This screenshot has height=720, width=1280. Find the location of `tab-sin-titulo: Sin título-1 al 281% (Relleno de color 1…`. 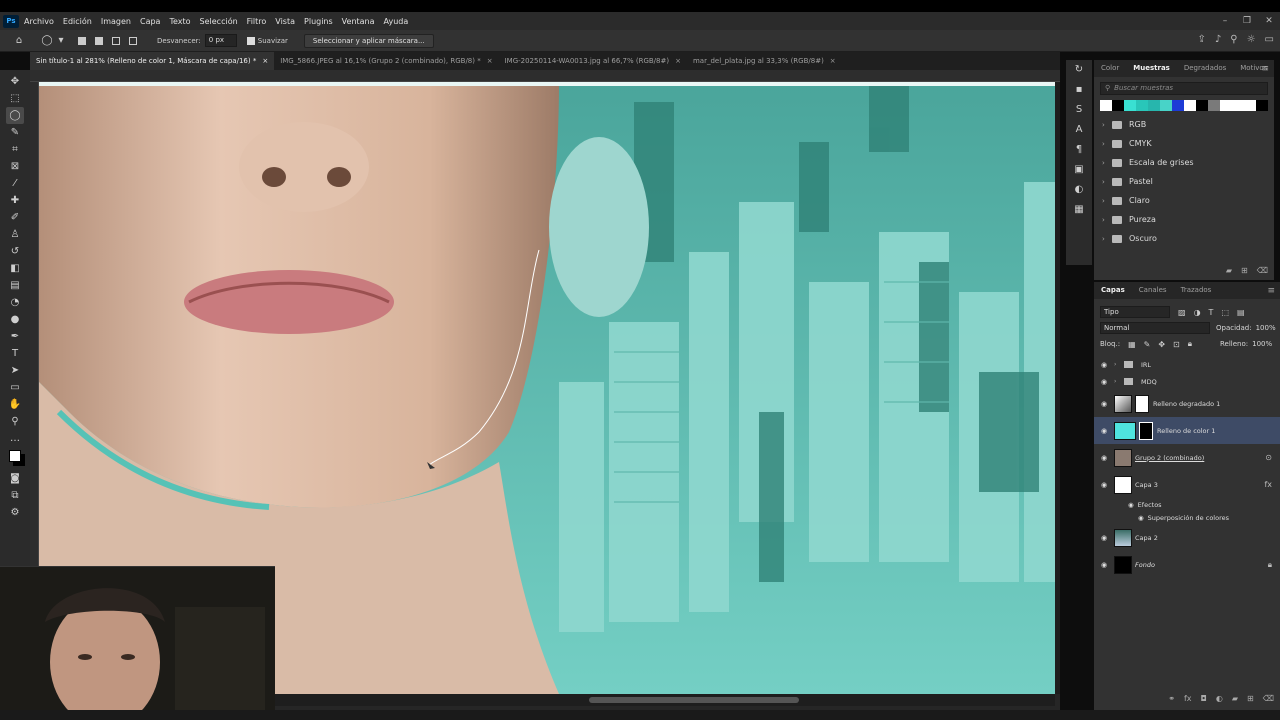

tab-sin-titulo: Sin título-1 al 281% (Relleno de color 1… is located at coordinates (152, 61).